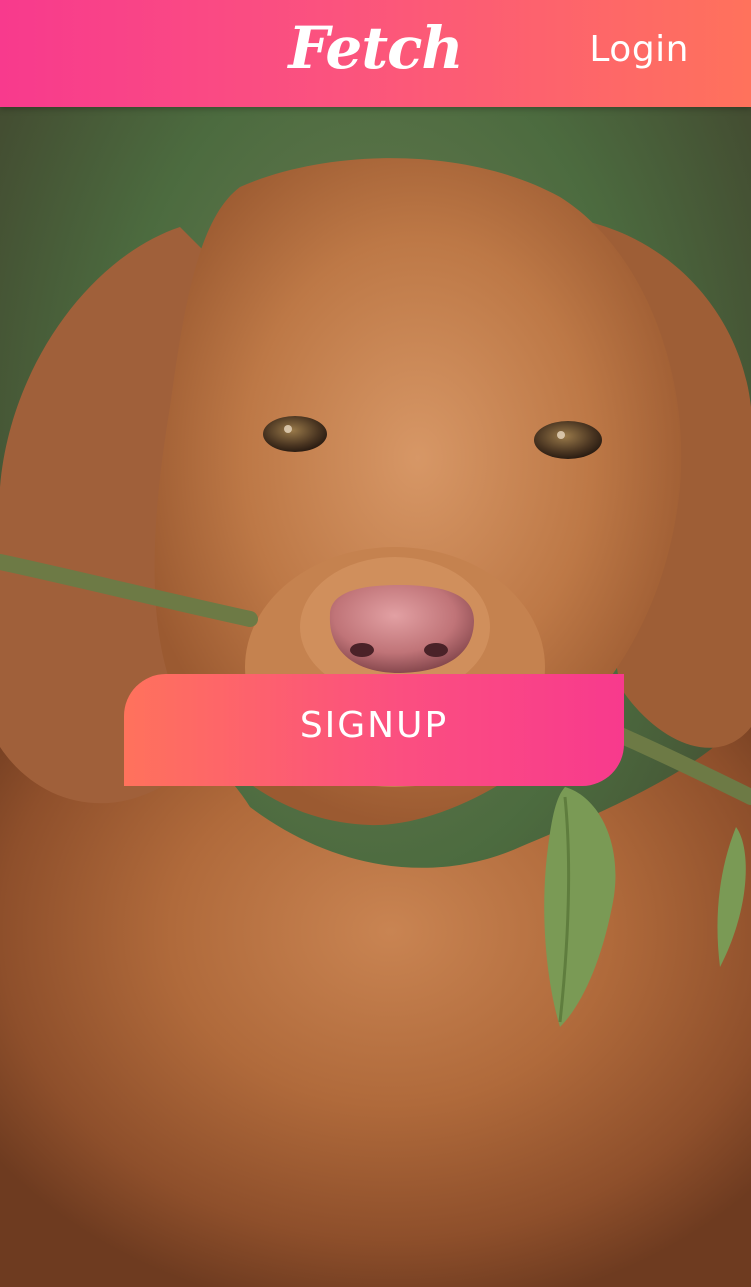  What do you see at coordinates (639, 50) in the screenshot?
I see `login-link: Login` at bounding box center [639, 50].